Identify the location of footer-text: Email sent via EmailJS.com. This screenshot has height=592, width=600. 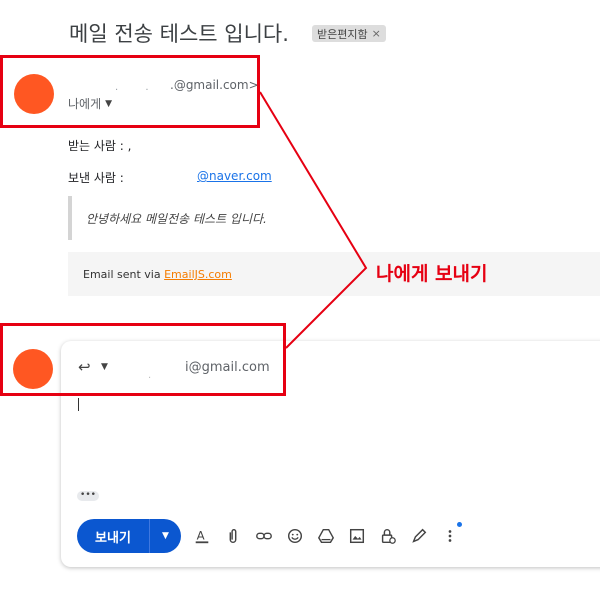
(157, 274).